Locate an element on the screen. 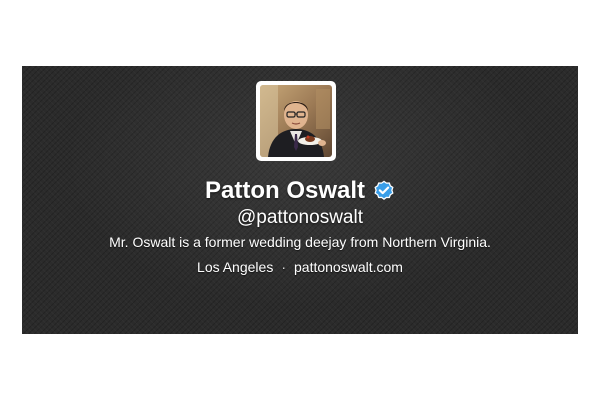  profile-name: Patton Oswalt is located at coordinates (285, 191).